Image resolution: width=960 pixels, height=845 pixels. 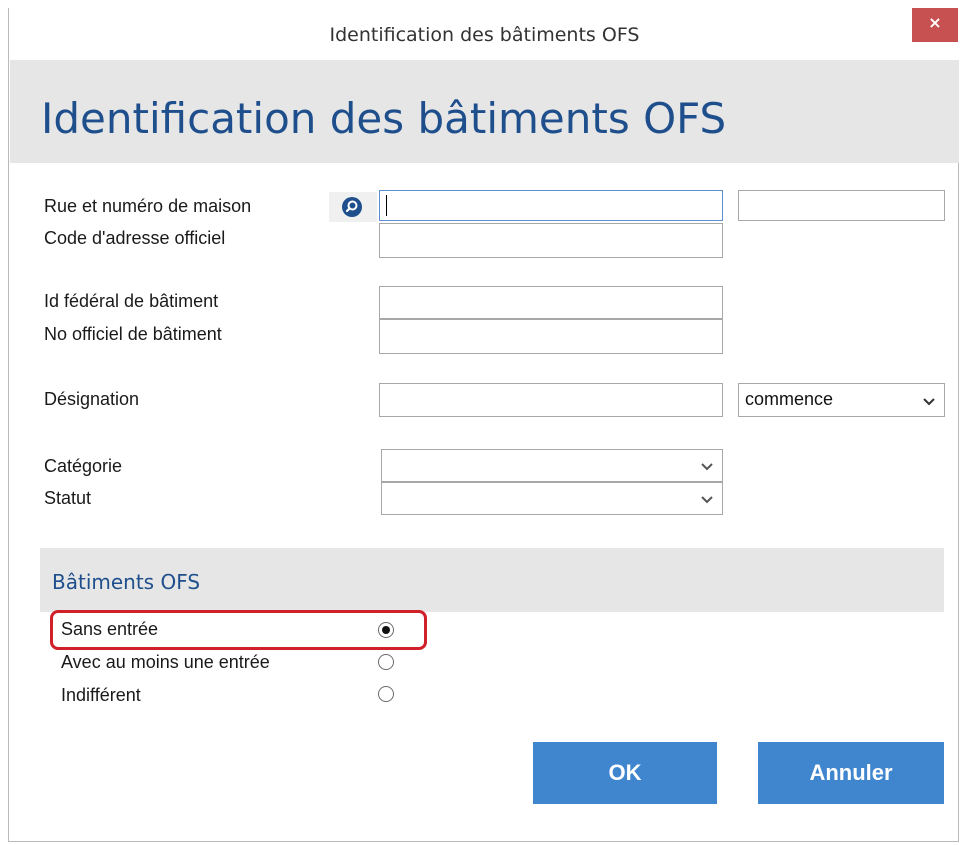 What do you see at coordinates (552, 465) in the screenshot?
I see `category-select` at bounding box center [552, 465].